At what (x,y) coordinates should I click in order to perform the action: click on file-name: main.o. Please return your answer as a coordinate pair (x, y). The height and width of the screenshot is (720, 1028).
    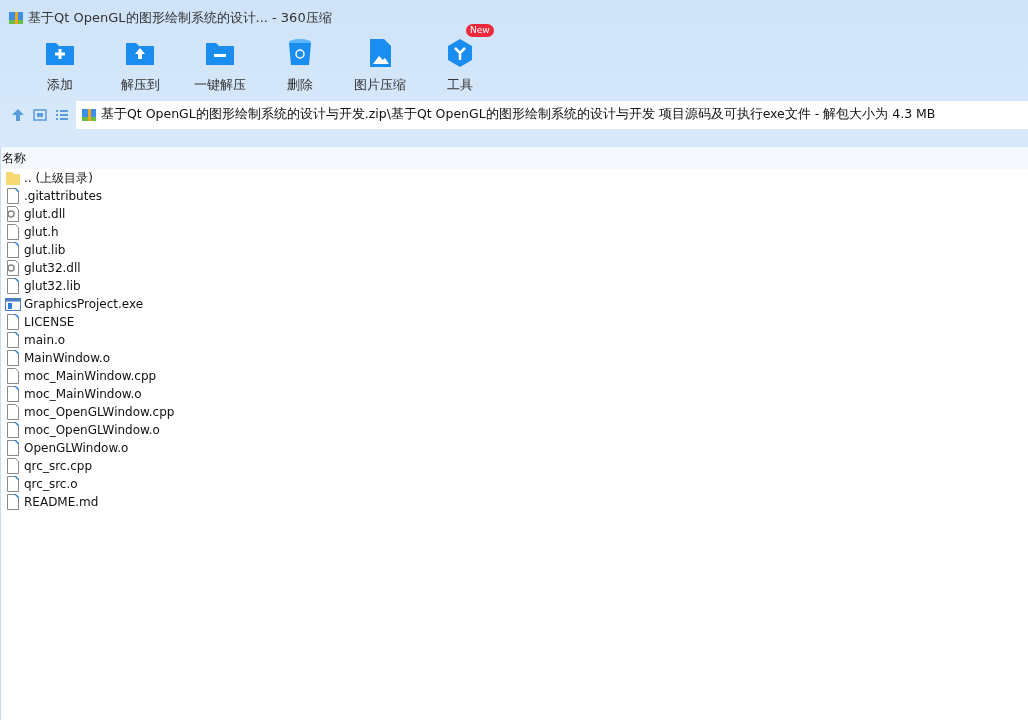
    Looking at the image, I should click on (45, 340).